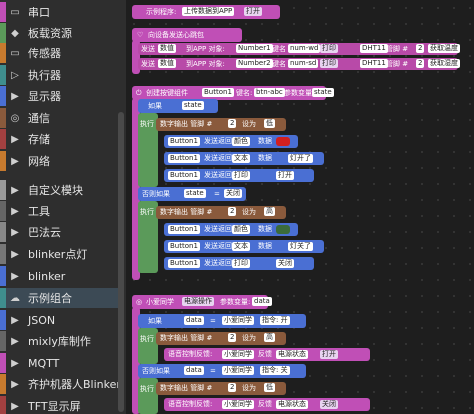 This screenshot has height=414, width=474. Describe the element at coordinates (59, 341) in the screenshot. I see `sidebar-item-15: ▶ mixly库制作` at that location.